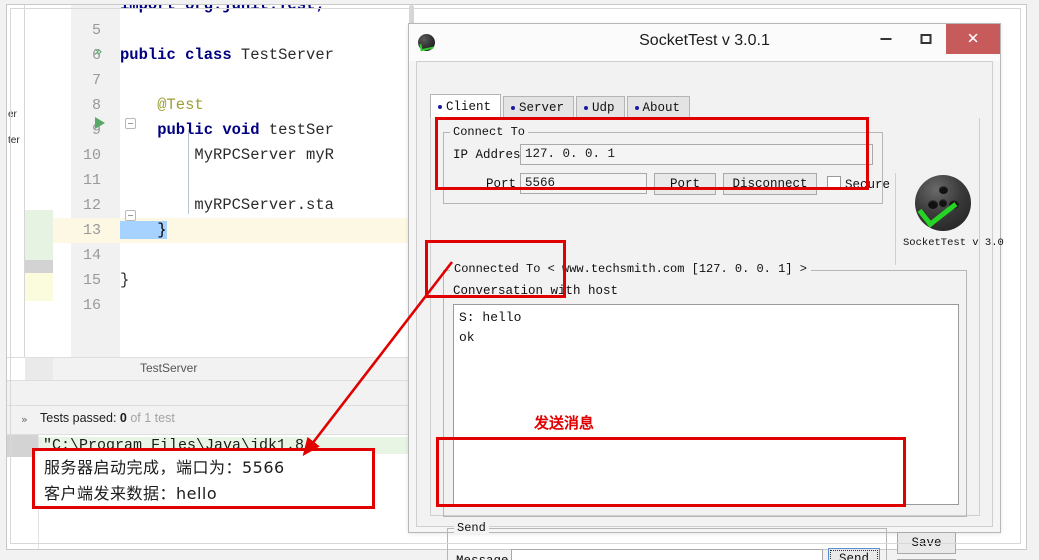 The height and width of the screenshot is (560, 1039). Describe the element at coordinates (937, 209) in the screenshot. I see `green-check-icon` at that location.